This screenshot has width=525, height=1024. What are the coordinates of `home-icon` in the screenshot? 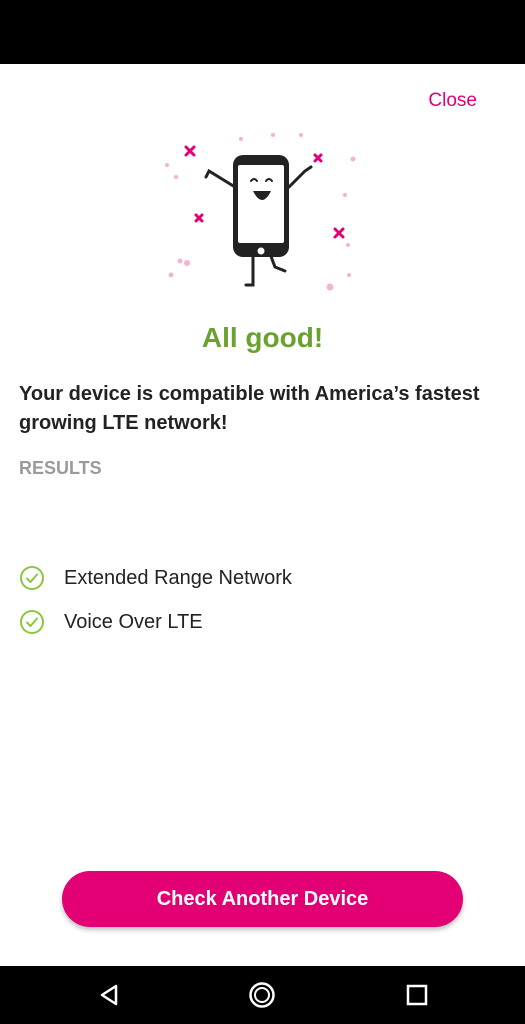 It's located at (262, 995).